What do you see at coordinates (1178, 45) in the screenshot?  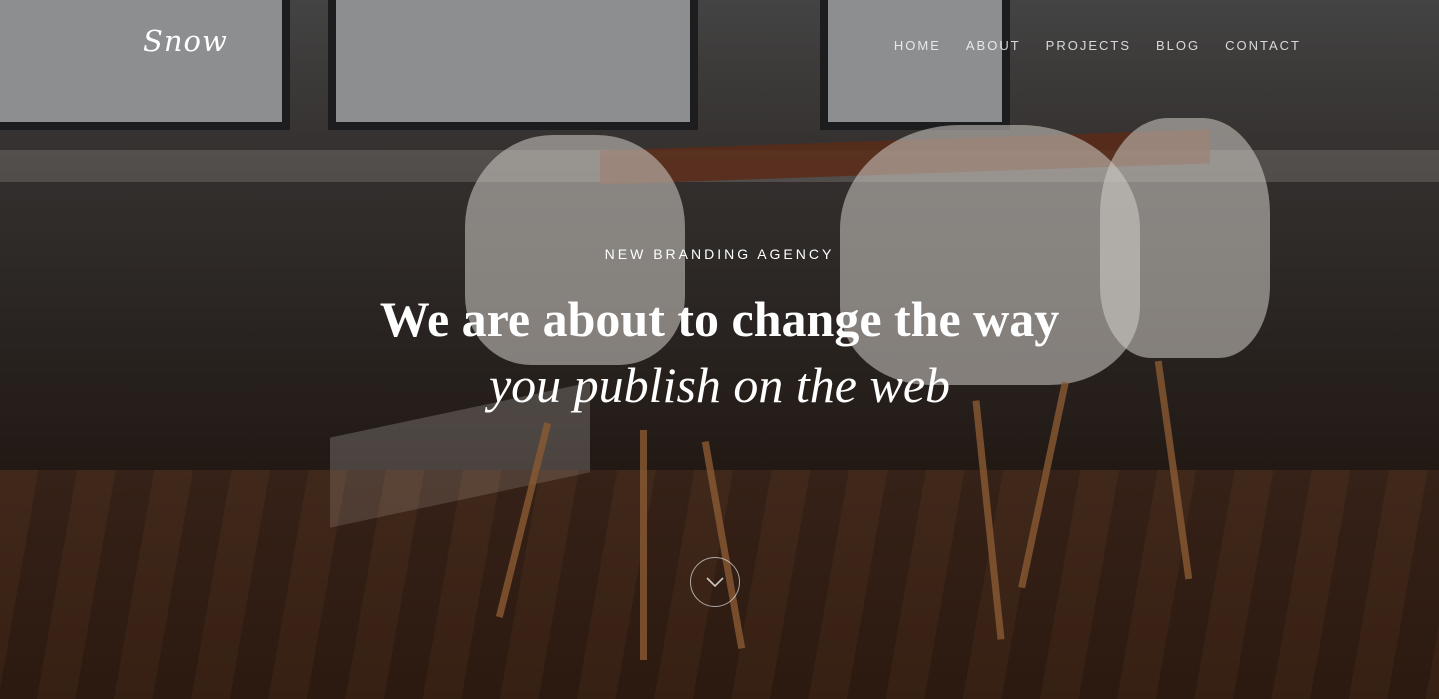 I see `nav-item-blog: BLOG` at bounding box center [1178, 45].